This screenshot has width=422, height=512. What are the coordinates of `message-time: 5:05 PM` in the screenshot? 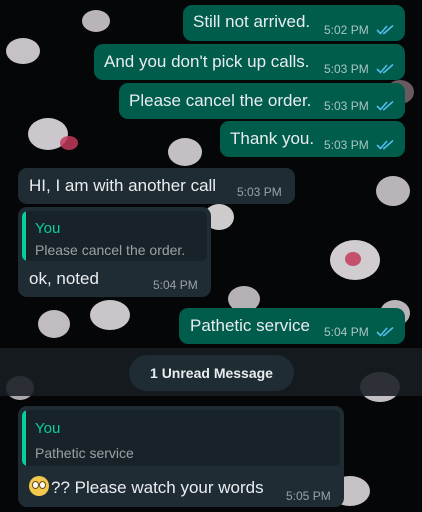 It's located at (308, 496).